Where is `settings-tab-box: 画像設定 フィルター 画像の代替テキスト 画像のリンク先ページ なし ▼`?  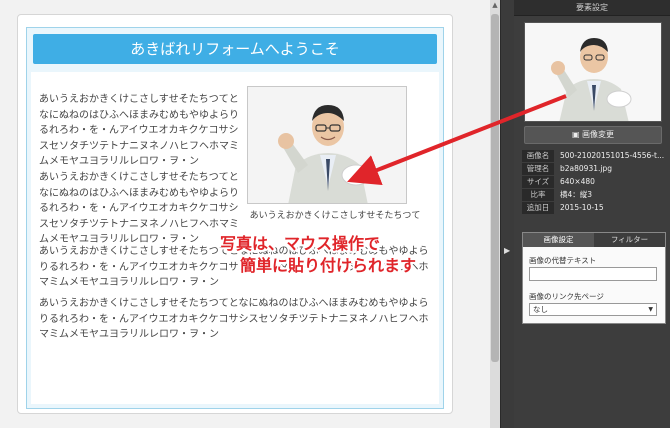 settings-tab-box: 画像設定 フィルター 画像の代替テキスト 画像のリンク先ページ なし ▼ is located at coordinates (594, 278).